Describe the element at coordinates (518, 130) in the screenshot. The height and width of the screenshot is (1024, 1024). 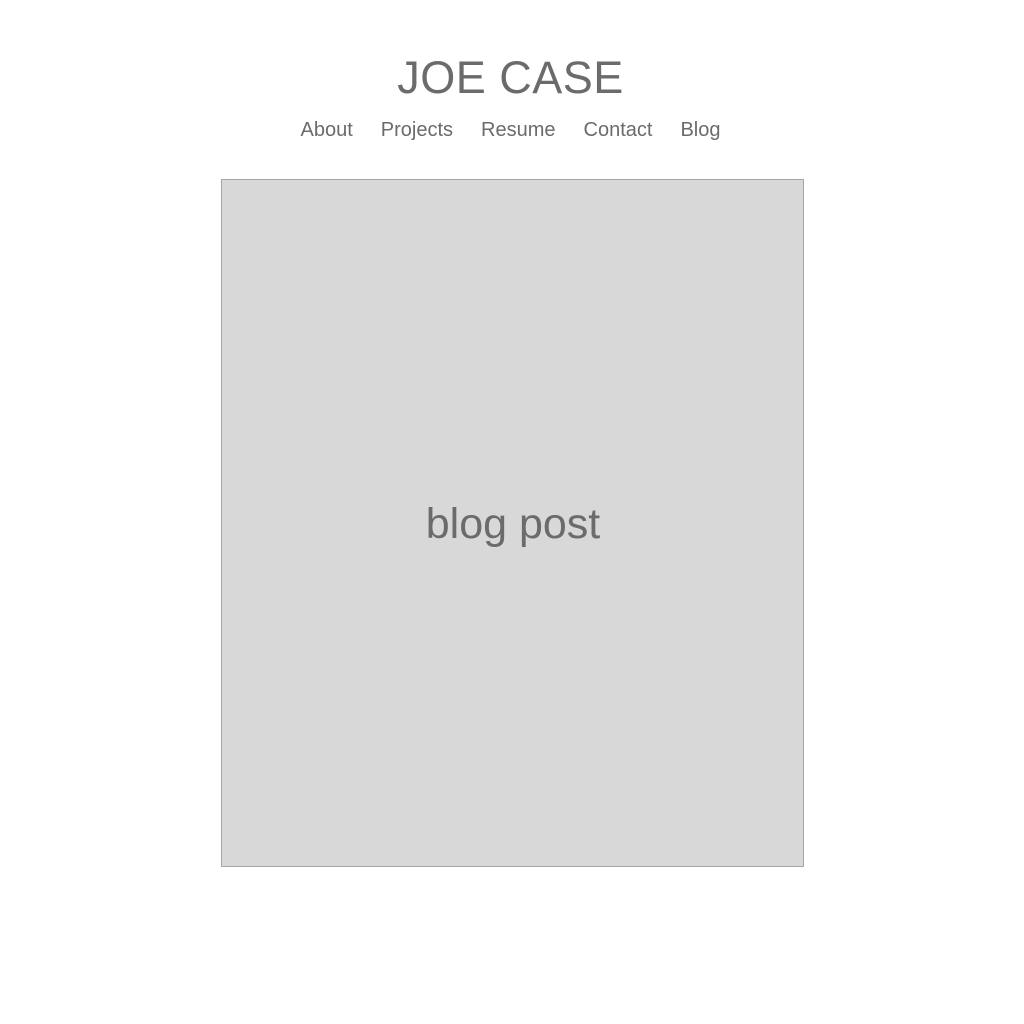
I see `nav-item-resume: Resume` at that location.